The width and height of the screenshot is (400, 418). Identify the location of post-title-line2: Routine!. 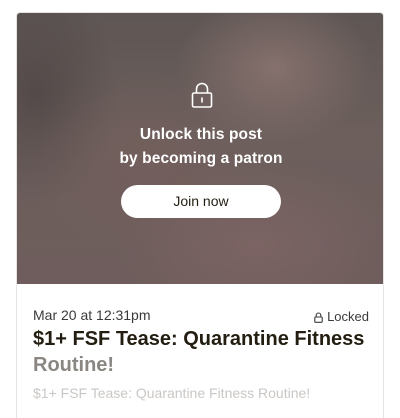
(74, 365).